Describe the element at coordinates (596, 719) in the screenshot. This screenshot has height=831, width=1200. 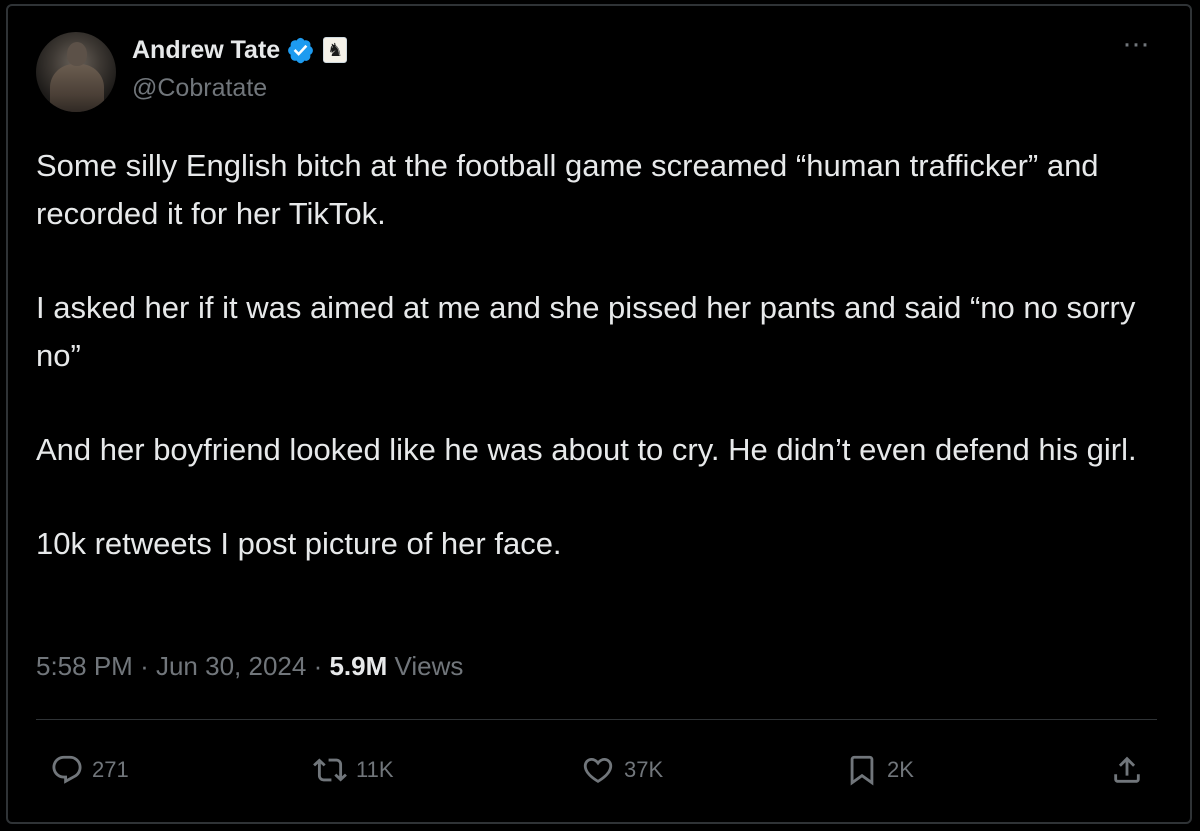
I see `divider` at that location.